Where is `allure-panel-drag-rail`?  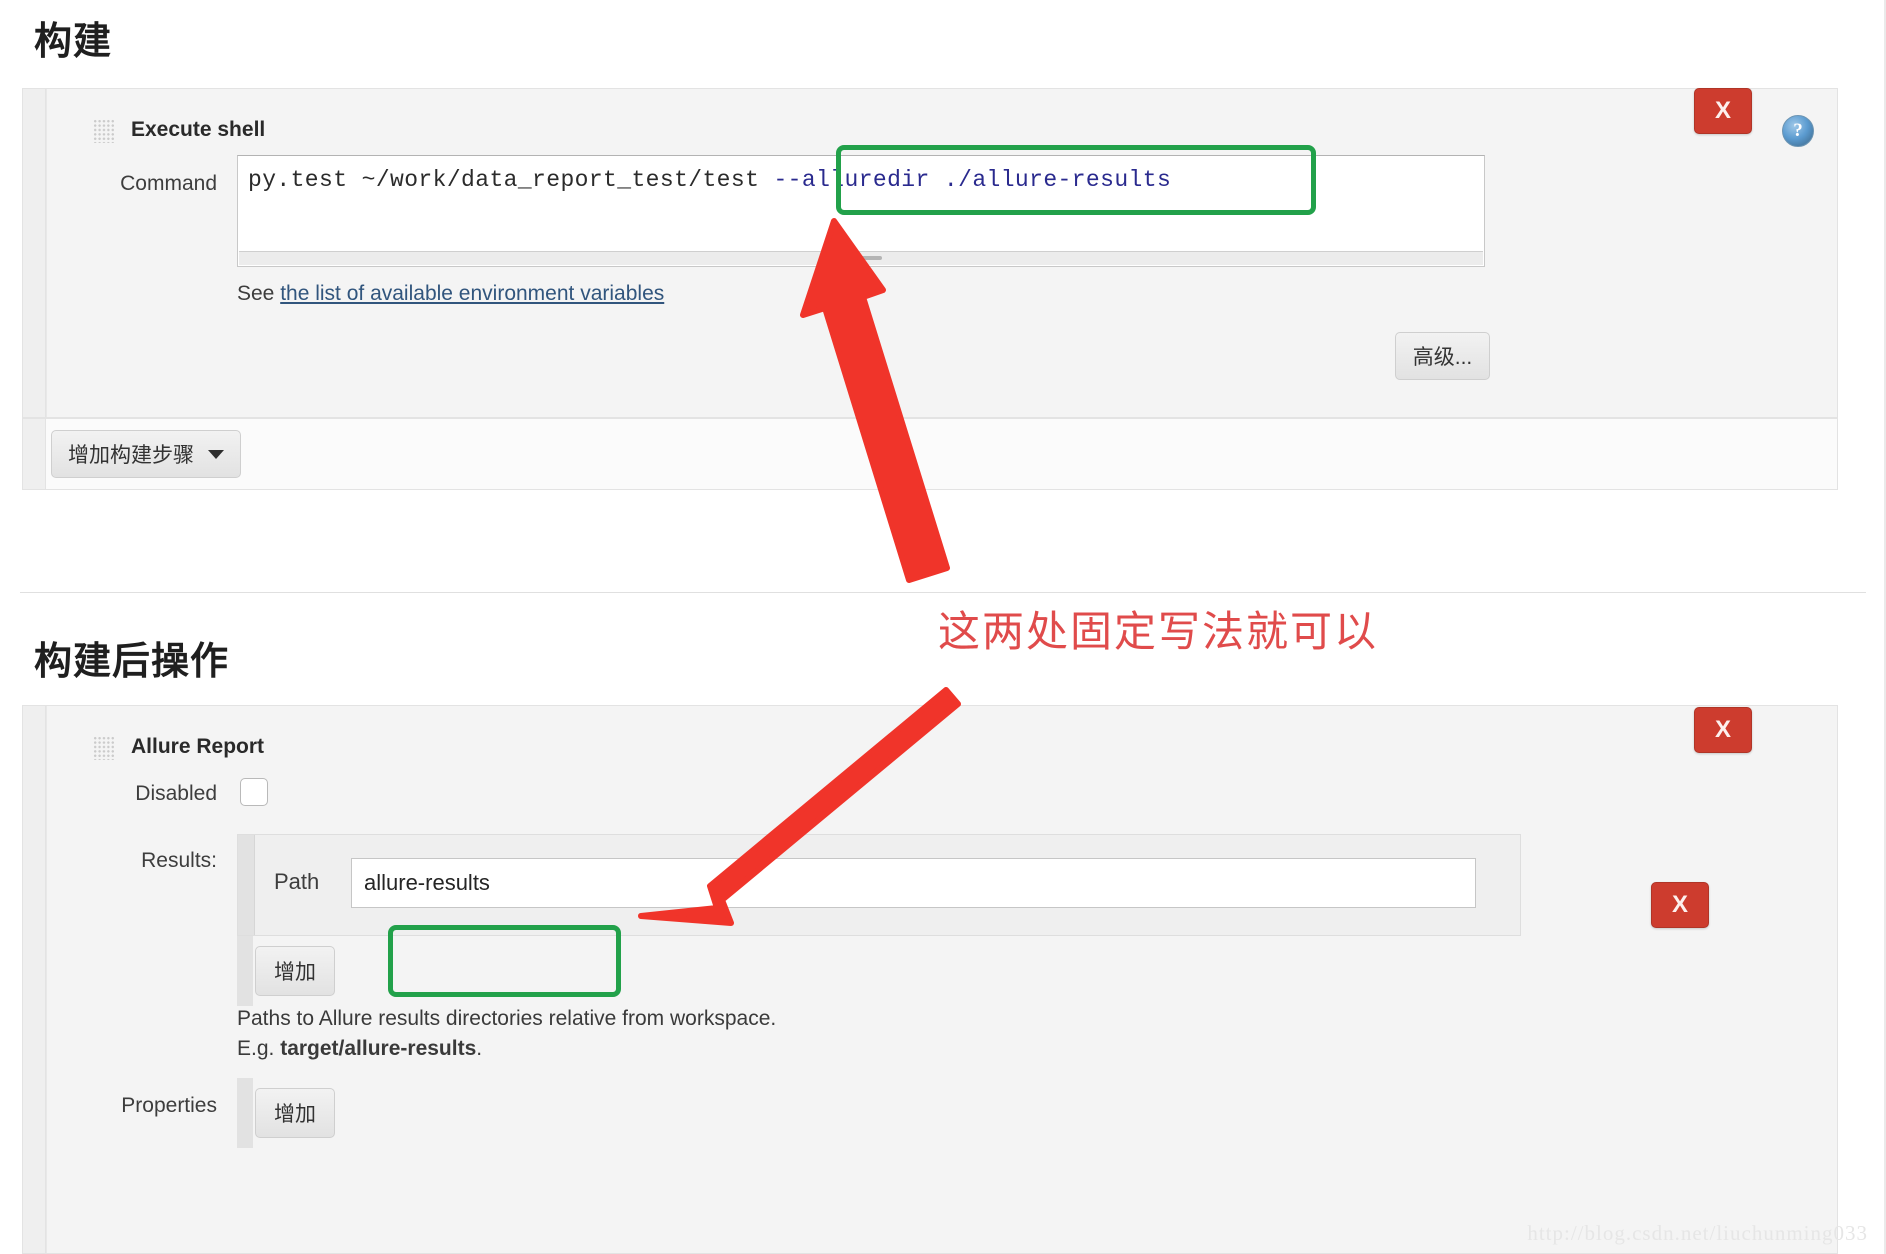
allure-panel-drag-rail is located at coordinates (34, 979).